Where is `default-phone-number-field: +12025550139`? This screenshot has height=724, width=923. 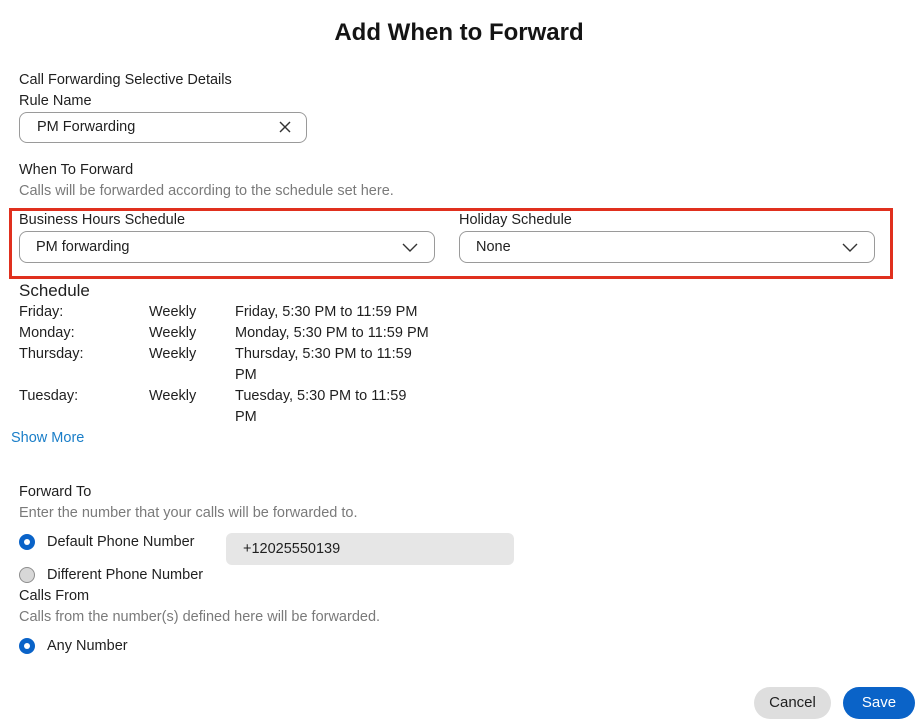 default-phone-number-field: +12025550139 is located at coordinates (370, 549).